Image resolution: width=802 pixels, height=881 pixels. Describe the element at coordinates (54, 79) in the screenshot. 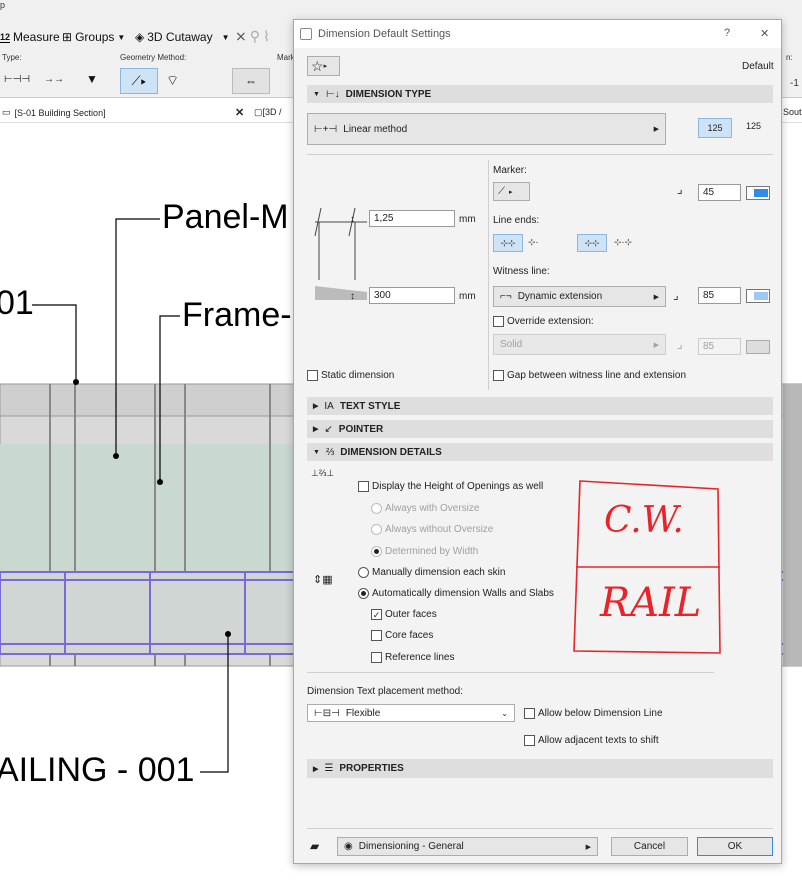

I see `dim-type-arrow-icon: →→` at that location.